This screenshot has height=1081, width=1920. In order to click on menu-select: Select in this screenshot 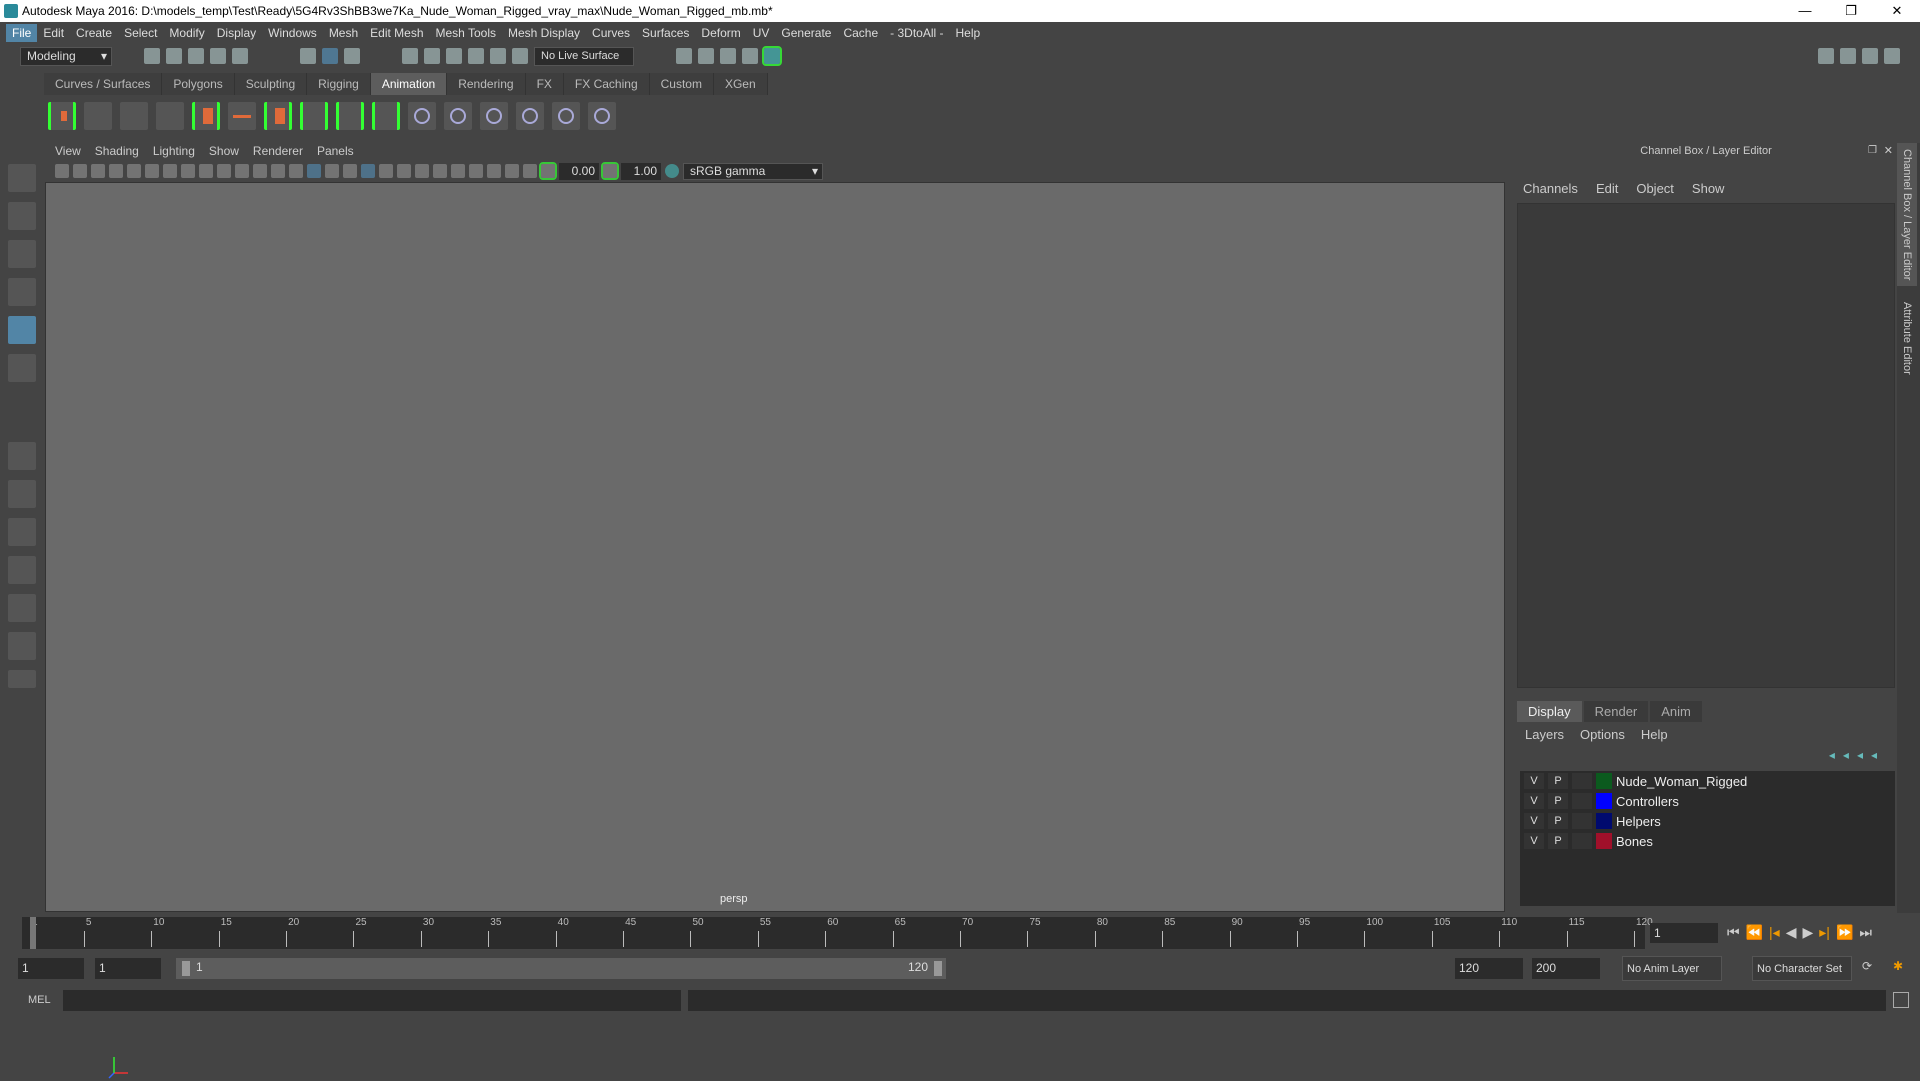, I will do `click(140, 33)`.